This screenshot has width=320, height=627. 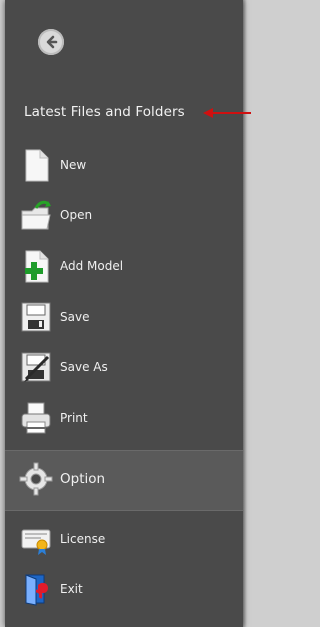 I want to click on menu-item-option: Option, so click(x=118, y=479).